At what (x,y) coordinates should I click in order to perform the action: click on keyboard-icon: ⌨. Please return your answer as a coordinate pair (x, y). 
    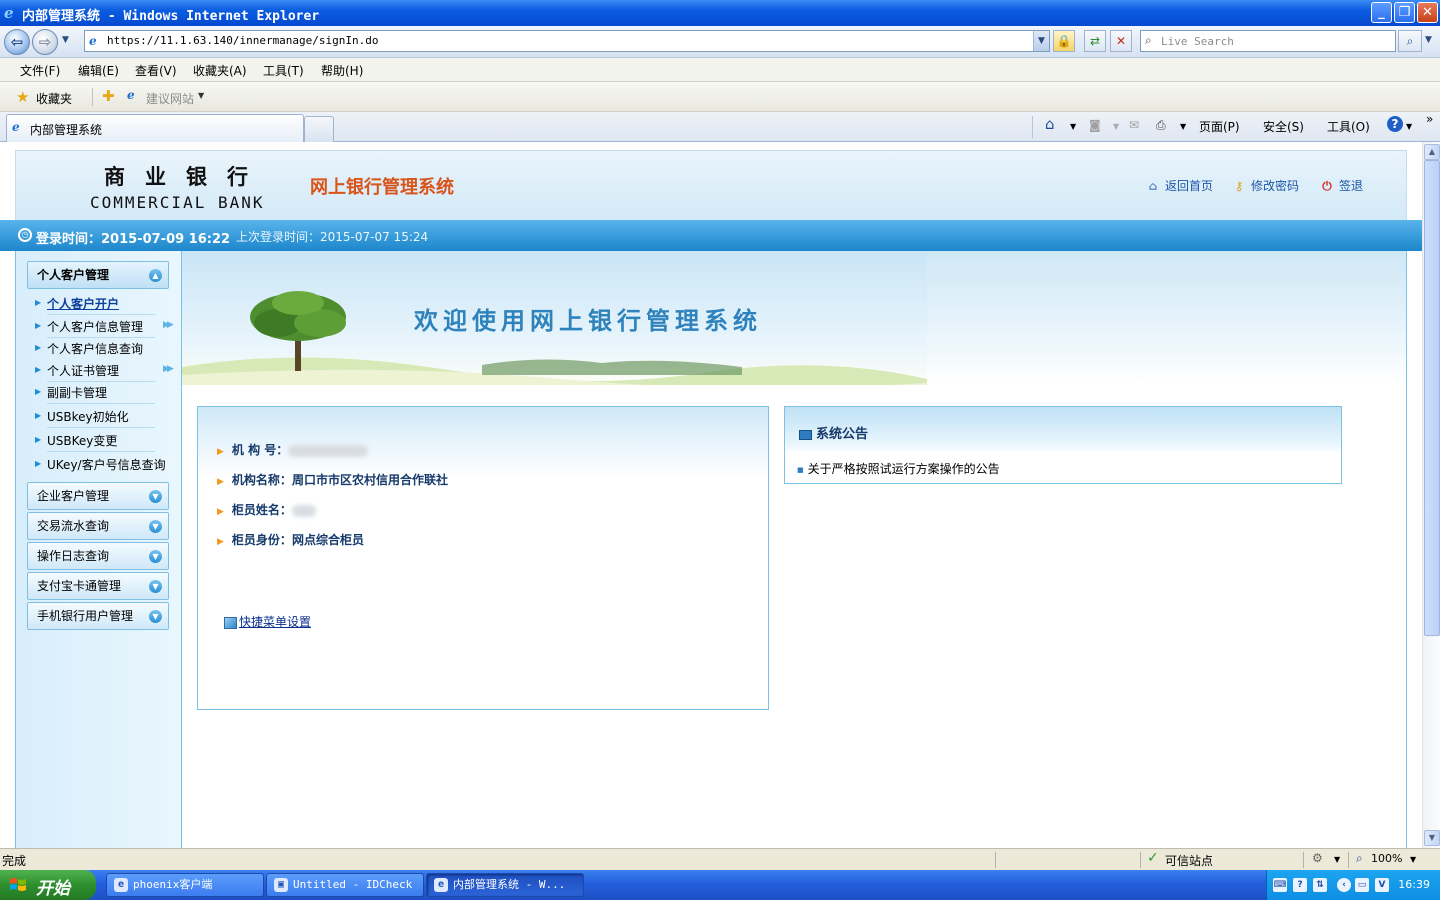
    Looking at the image, I should click on (1280, 885).